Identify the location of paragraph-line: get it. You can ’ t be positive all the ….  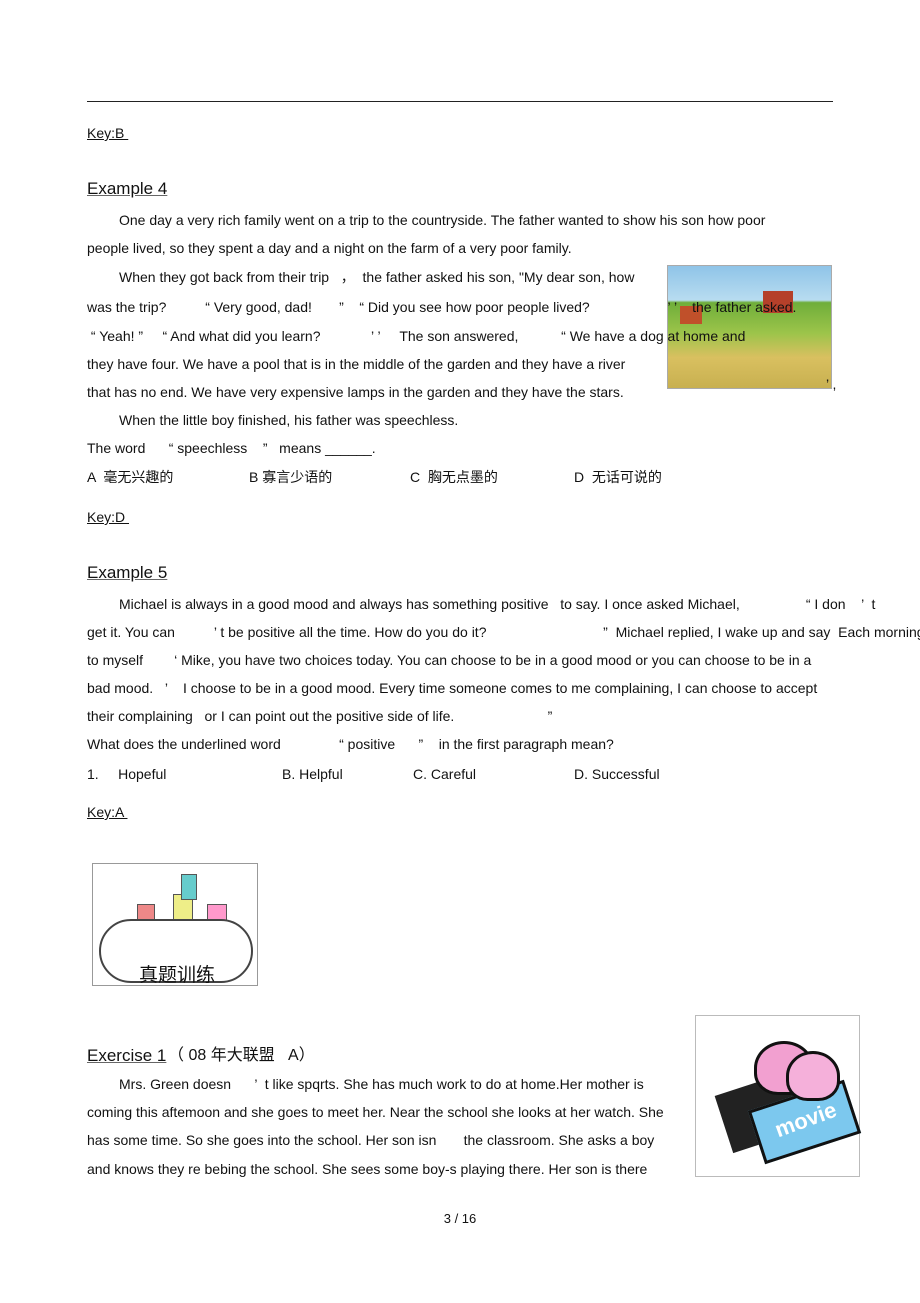
(503, 632).